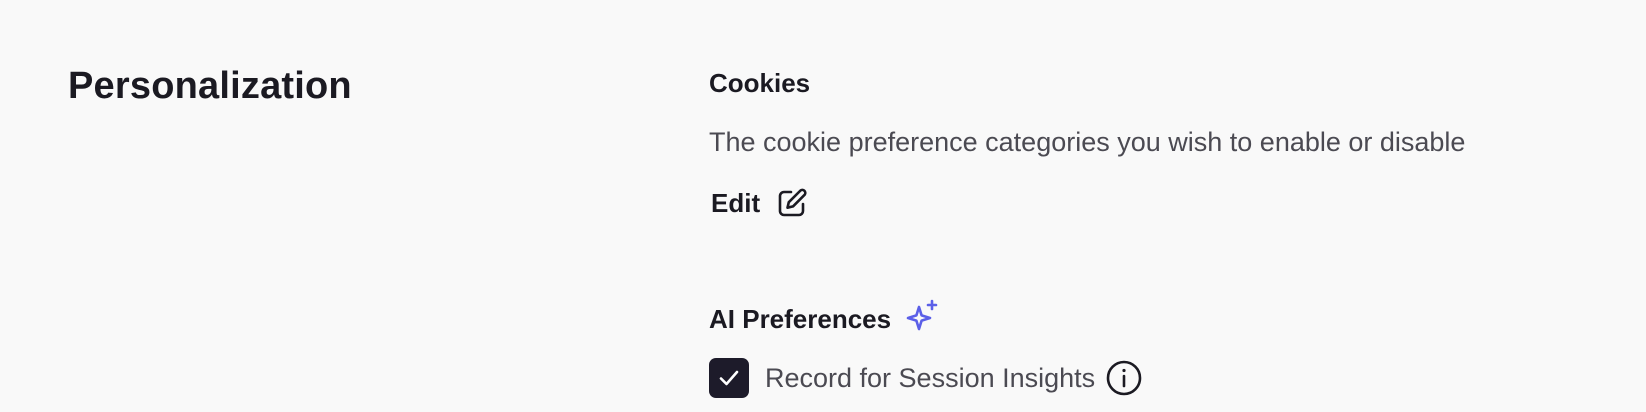  What do you see at coordinates (800, 319) in the screenshot?
I see `ai-preferences-heading-text: AI Preferences` at bounding box center [800, 319].